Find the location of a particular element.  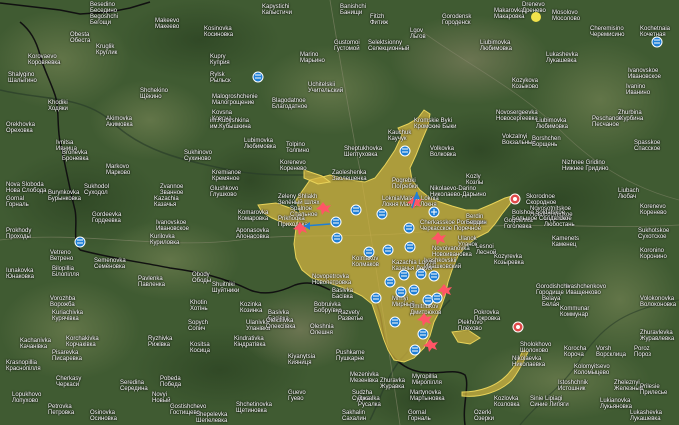

advance-arrow-head is located at coordinates (416, 195).